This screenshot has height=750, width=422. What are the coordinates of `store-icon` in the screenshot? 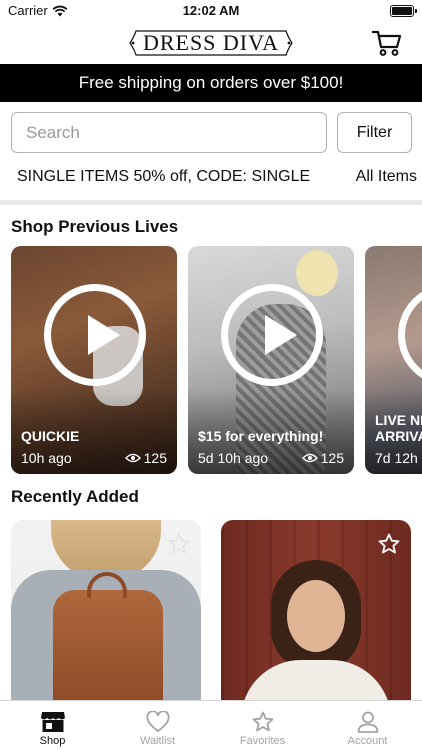 It's located at (52, 722).